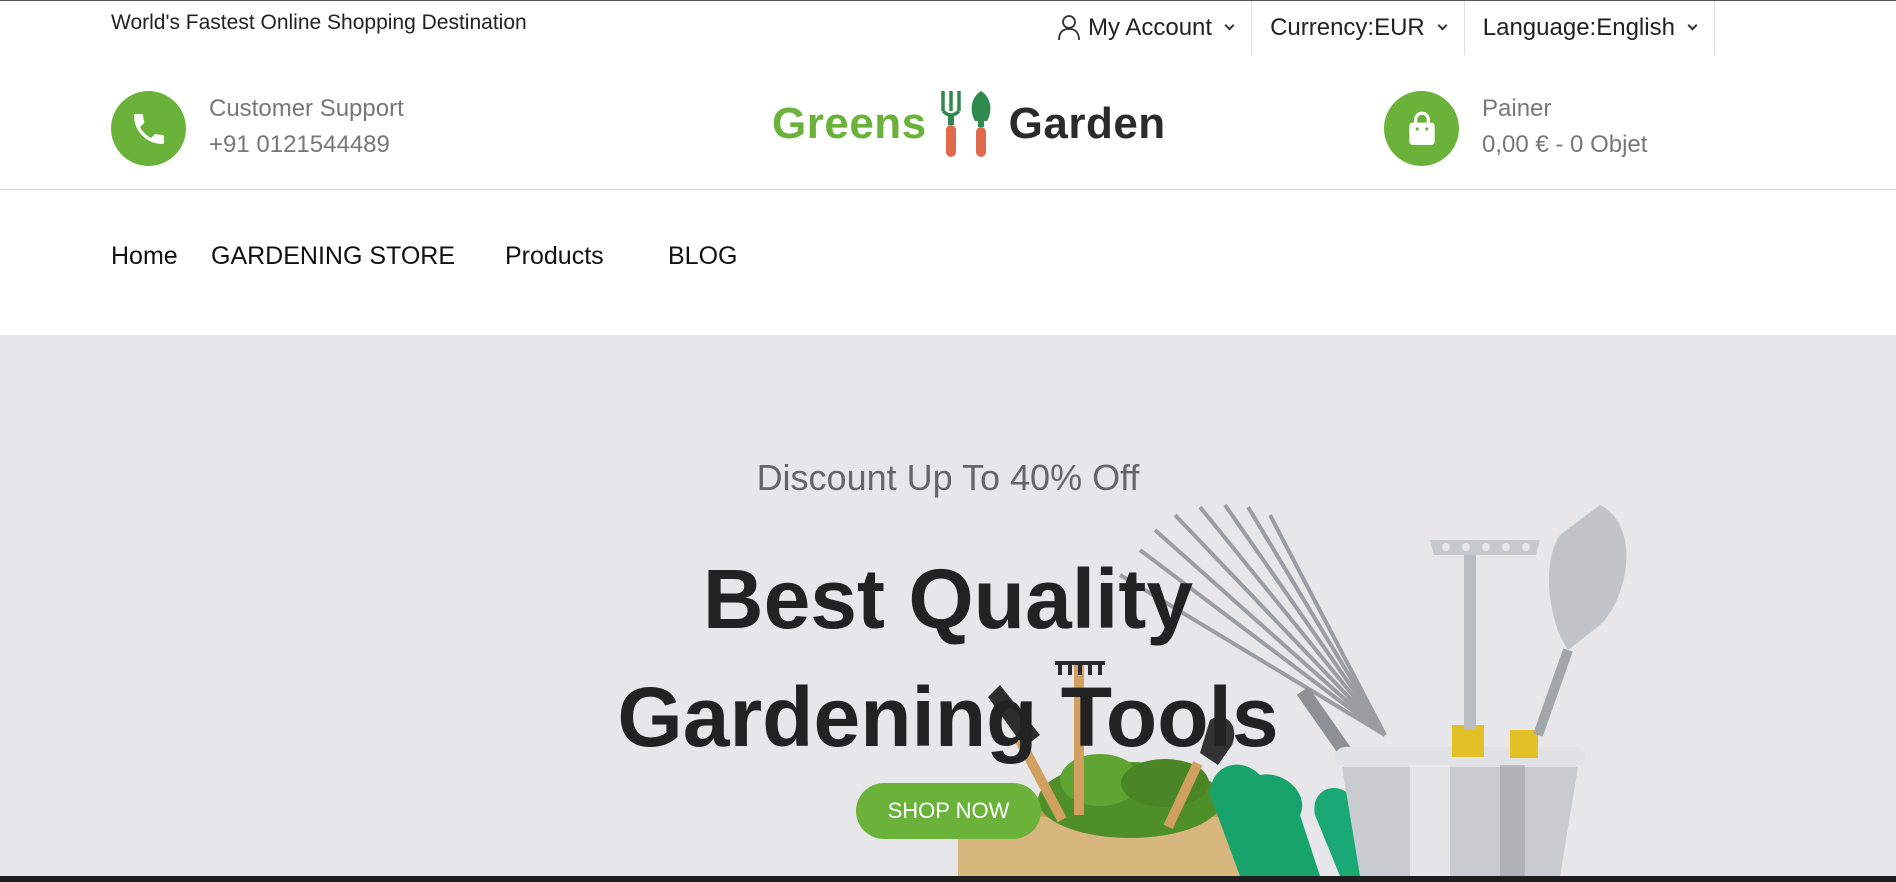  What do you see at coordinates (948, 599) in the screenshot?
I see `hero-title-line-1: Best Quality` at bounding box center [948, 599].